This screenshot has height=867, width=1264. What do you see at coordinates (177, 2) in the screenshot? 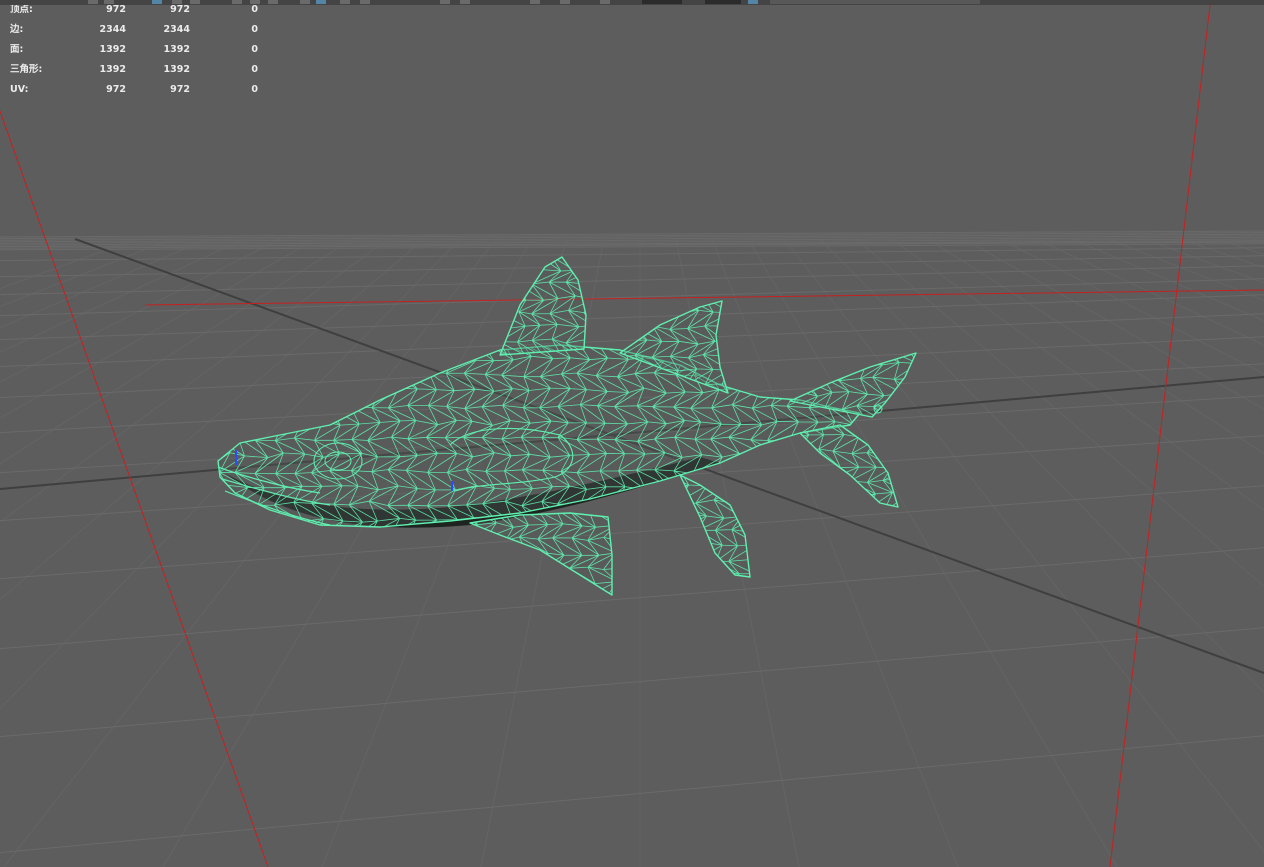
I see `lasso-tool-icon` at bounding box center [177, 2].